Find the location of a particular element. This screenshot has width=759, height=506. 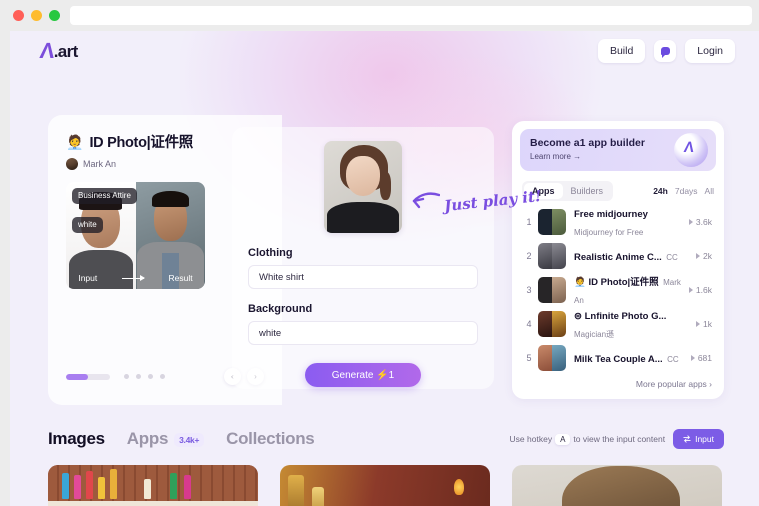

hotkey-suffix: to view the input content is located at coordinates (619, 438).